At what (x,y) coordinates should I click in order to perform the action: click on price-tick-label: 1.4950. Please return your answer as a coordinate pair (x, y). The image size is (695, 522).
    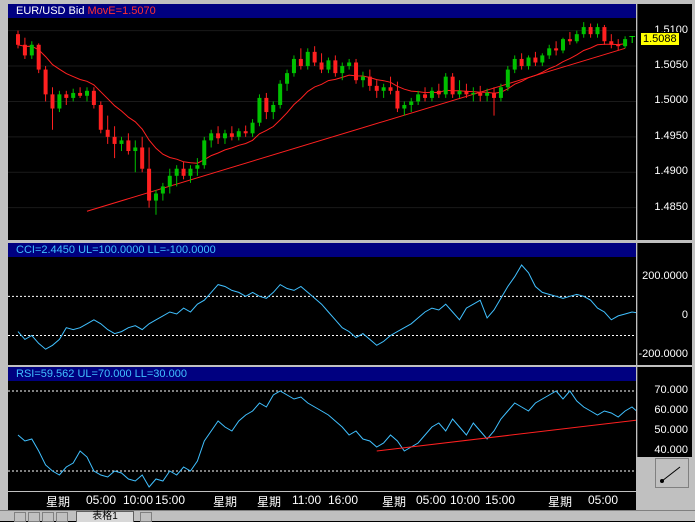
    Looking at the image, I should click on (671, 135).